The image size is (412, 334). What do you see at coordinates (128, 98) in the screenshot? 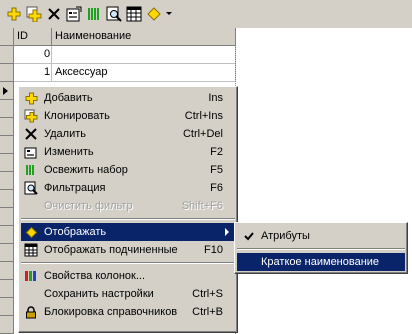
I see `menu-item-add: Добавить Ins` at bounding box center [128, 98].